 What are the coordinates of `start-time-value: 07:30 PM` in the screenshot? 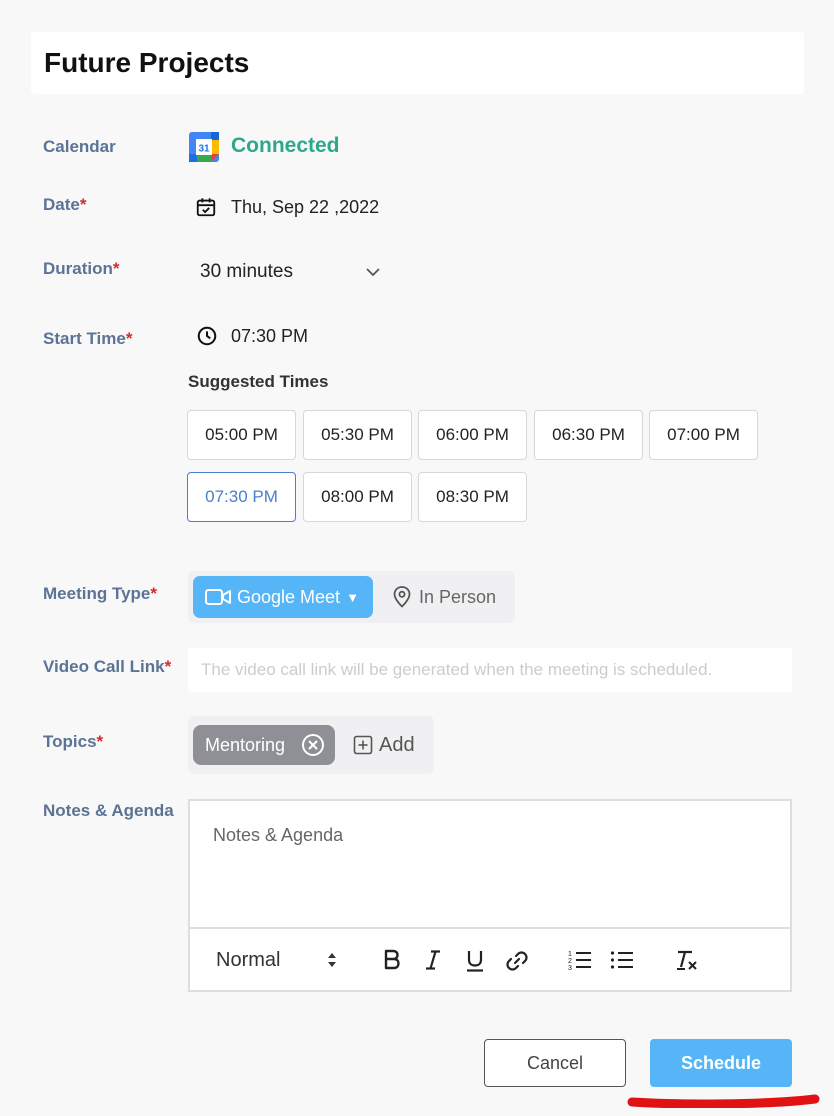 It's located at (269, 336).